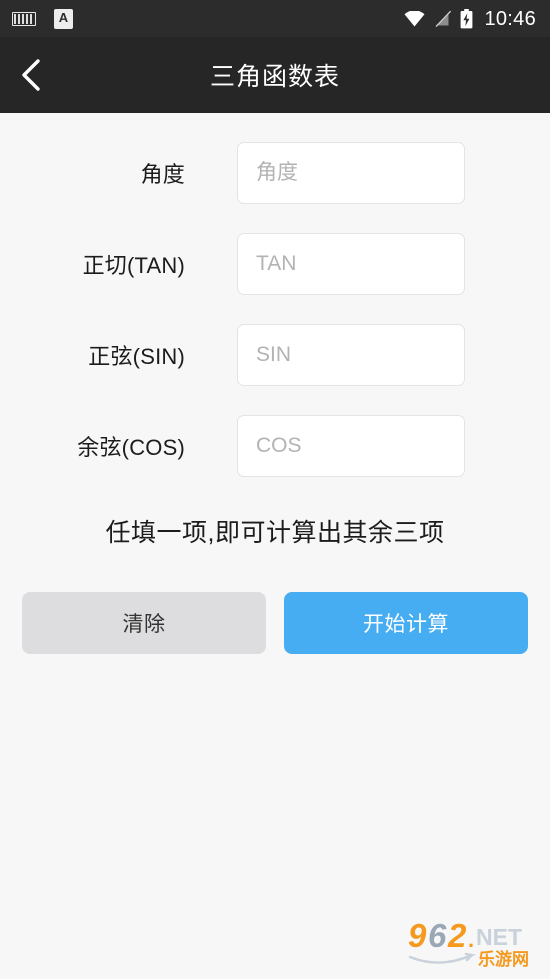 The width and height of the screenshot is (550, 979). Describe the element at coordinates (503, 959) in the screenshot. I see `svg-text: 乐游网` at that location.